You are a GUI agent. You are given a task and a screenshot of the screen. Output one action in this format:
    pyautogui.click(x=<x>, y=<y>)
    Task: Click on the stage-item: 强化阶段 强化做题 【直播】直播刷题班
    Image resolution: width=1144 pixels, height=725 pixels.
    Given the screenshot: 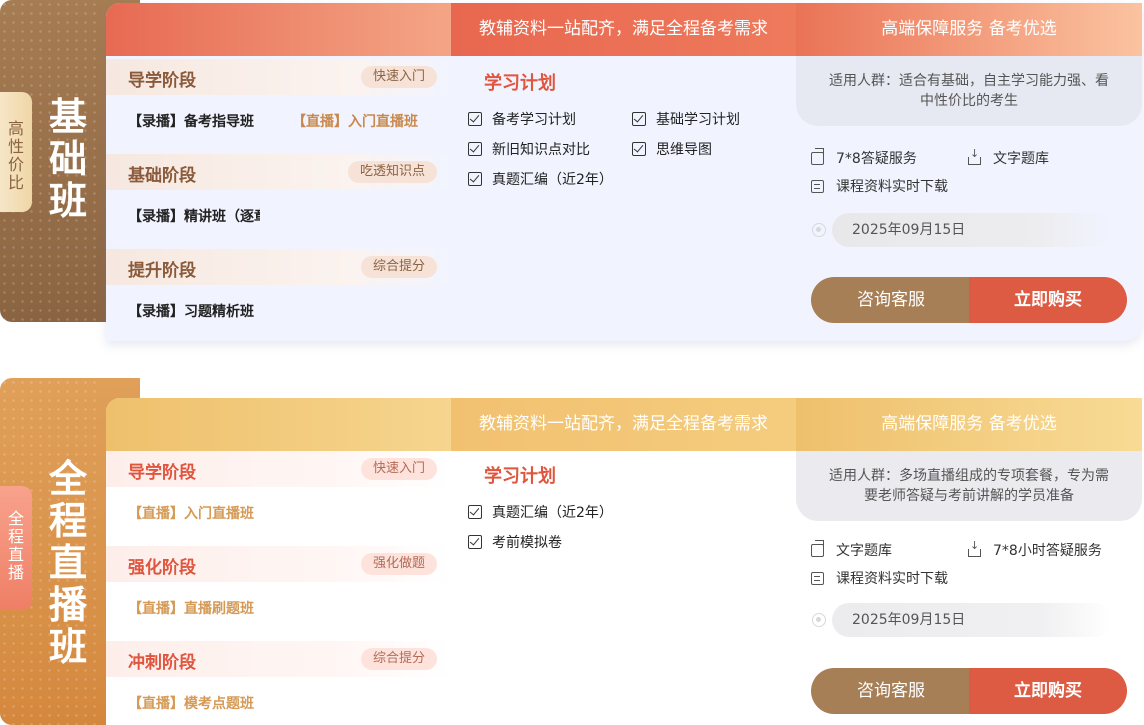 What is the action you would take?
    pyautogui.click(x=278, y=581)
    